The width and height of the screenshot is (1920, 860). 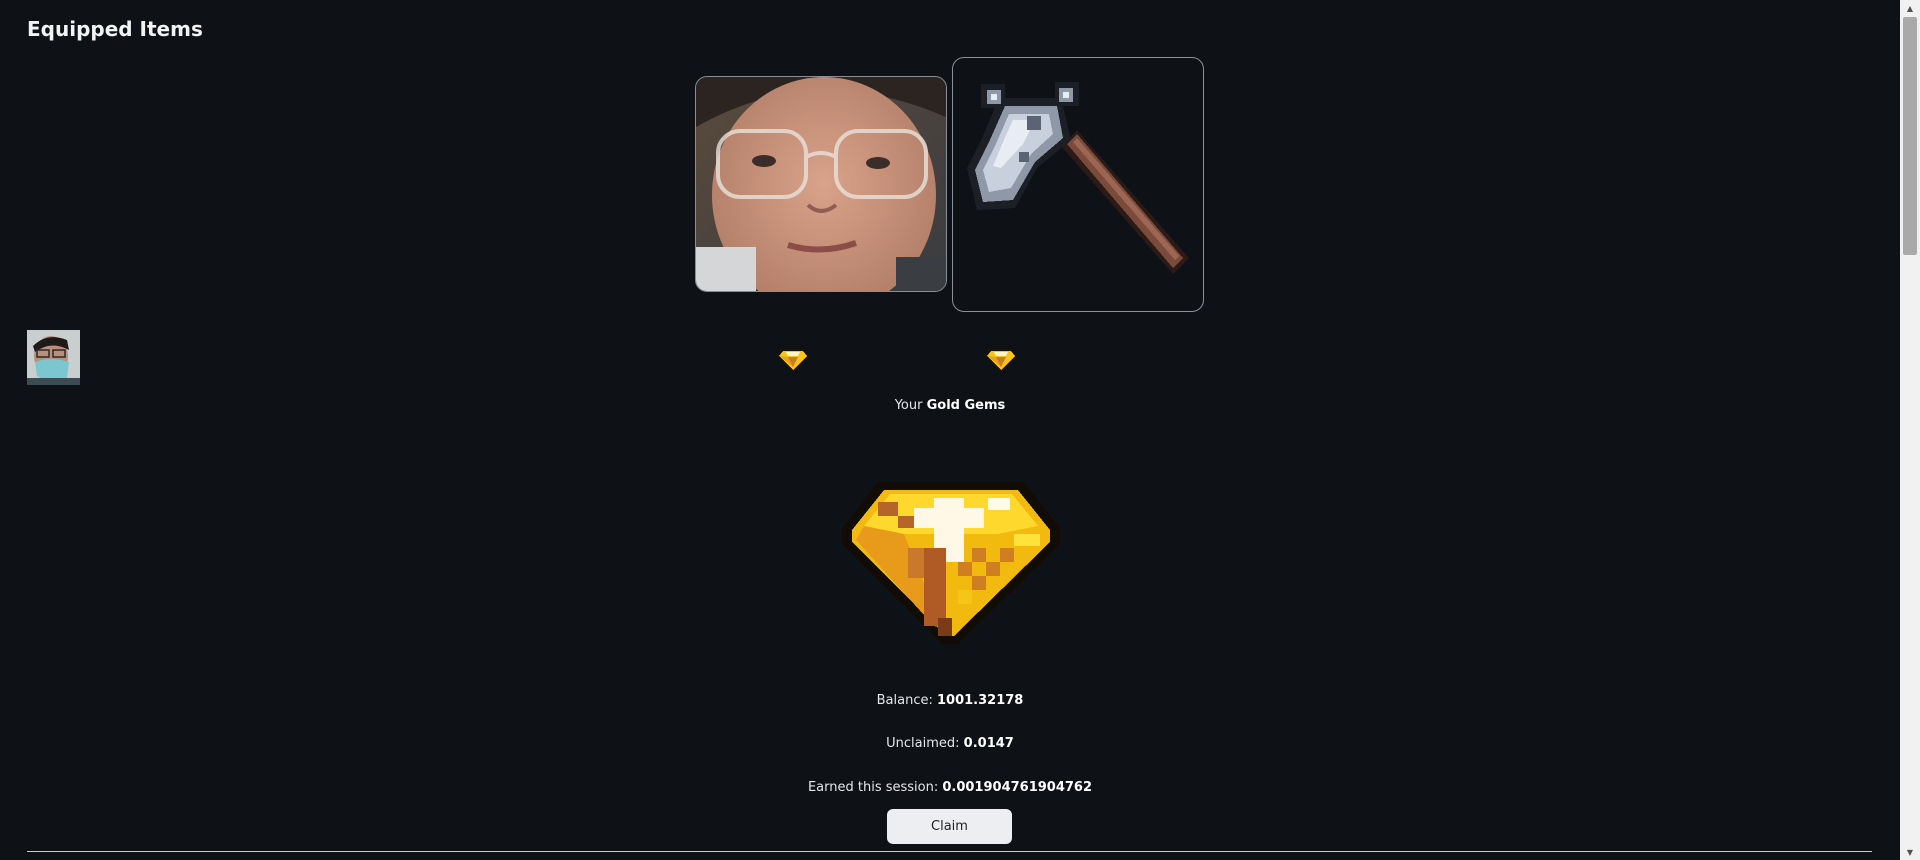 I want to click on scroll-down-arrow-icon: ▼, so click(x=1910, y=852).